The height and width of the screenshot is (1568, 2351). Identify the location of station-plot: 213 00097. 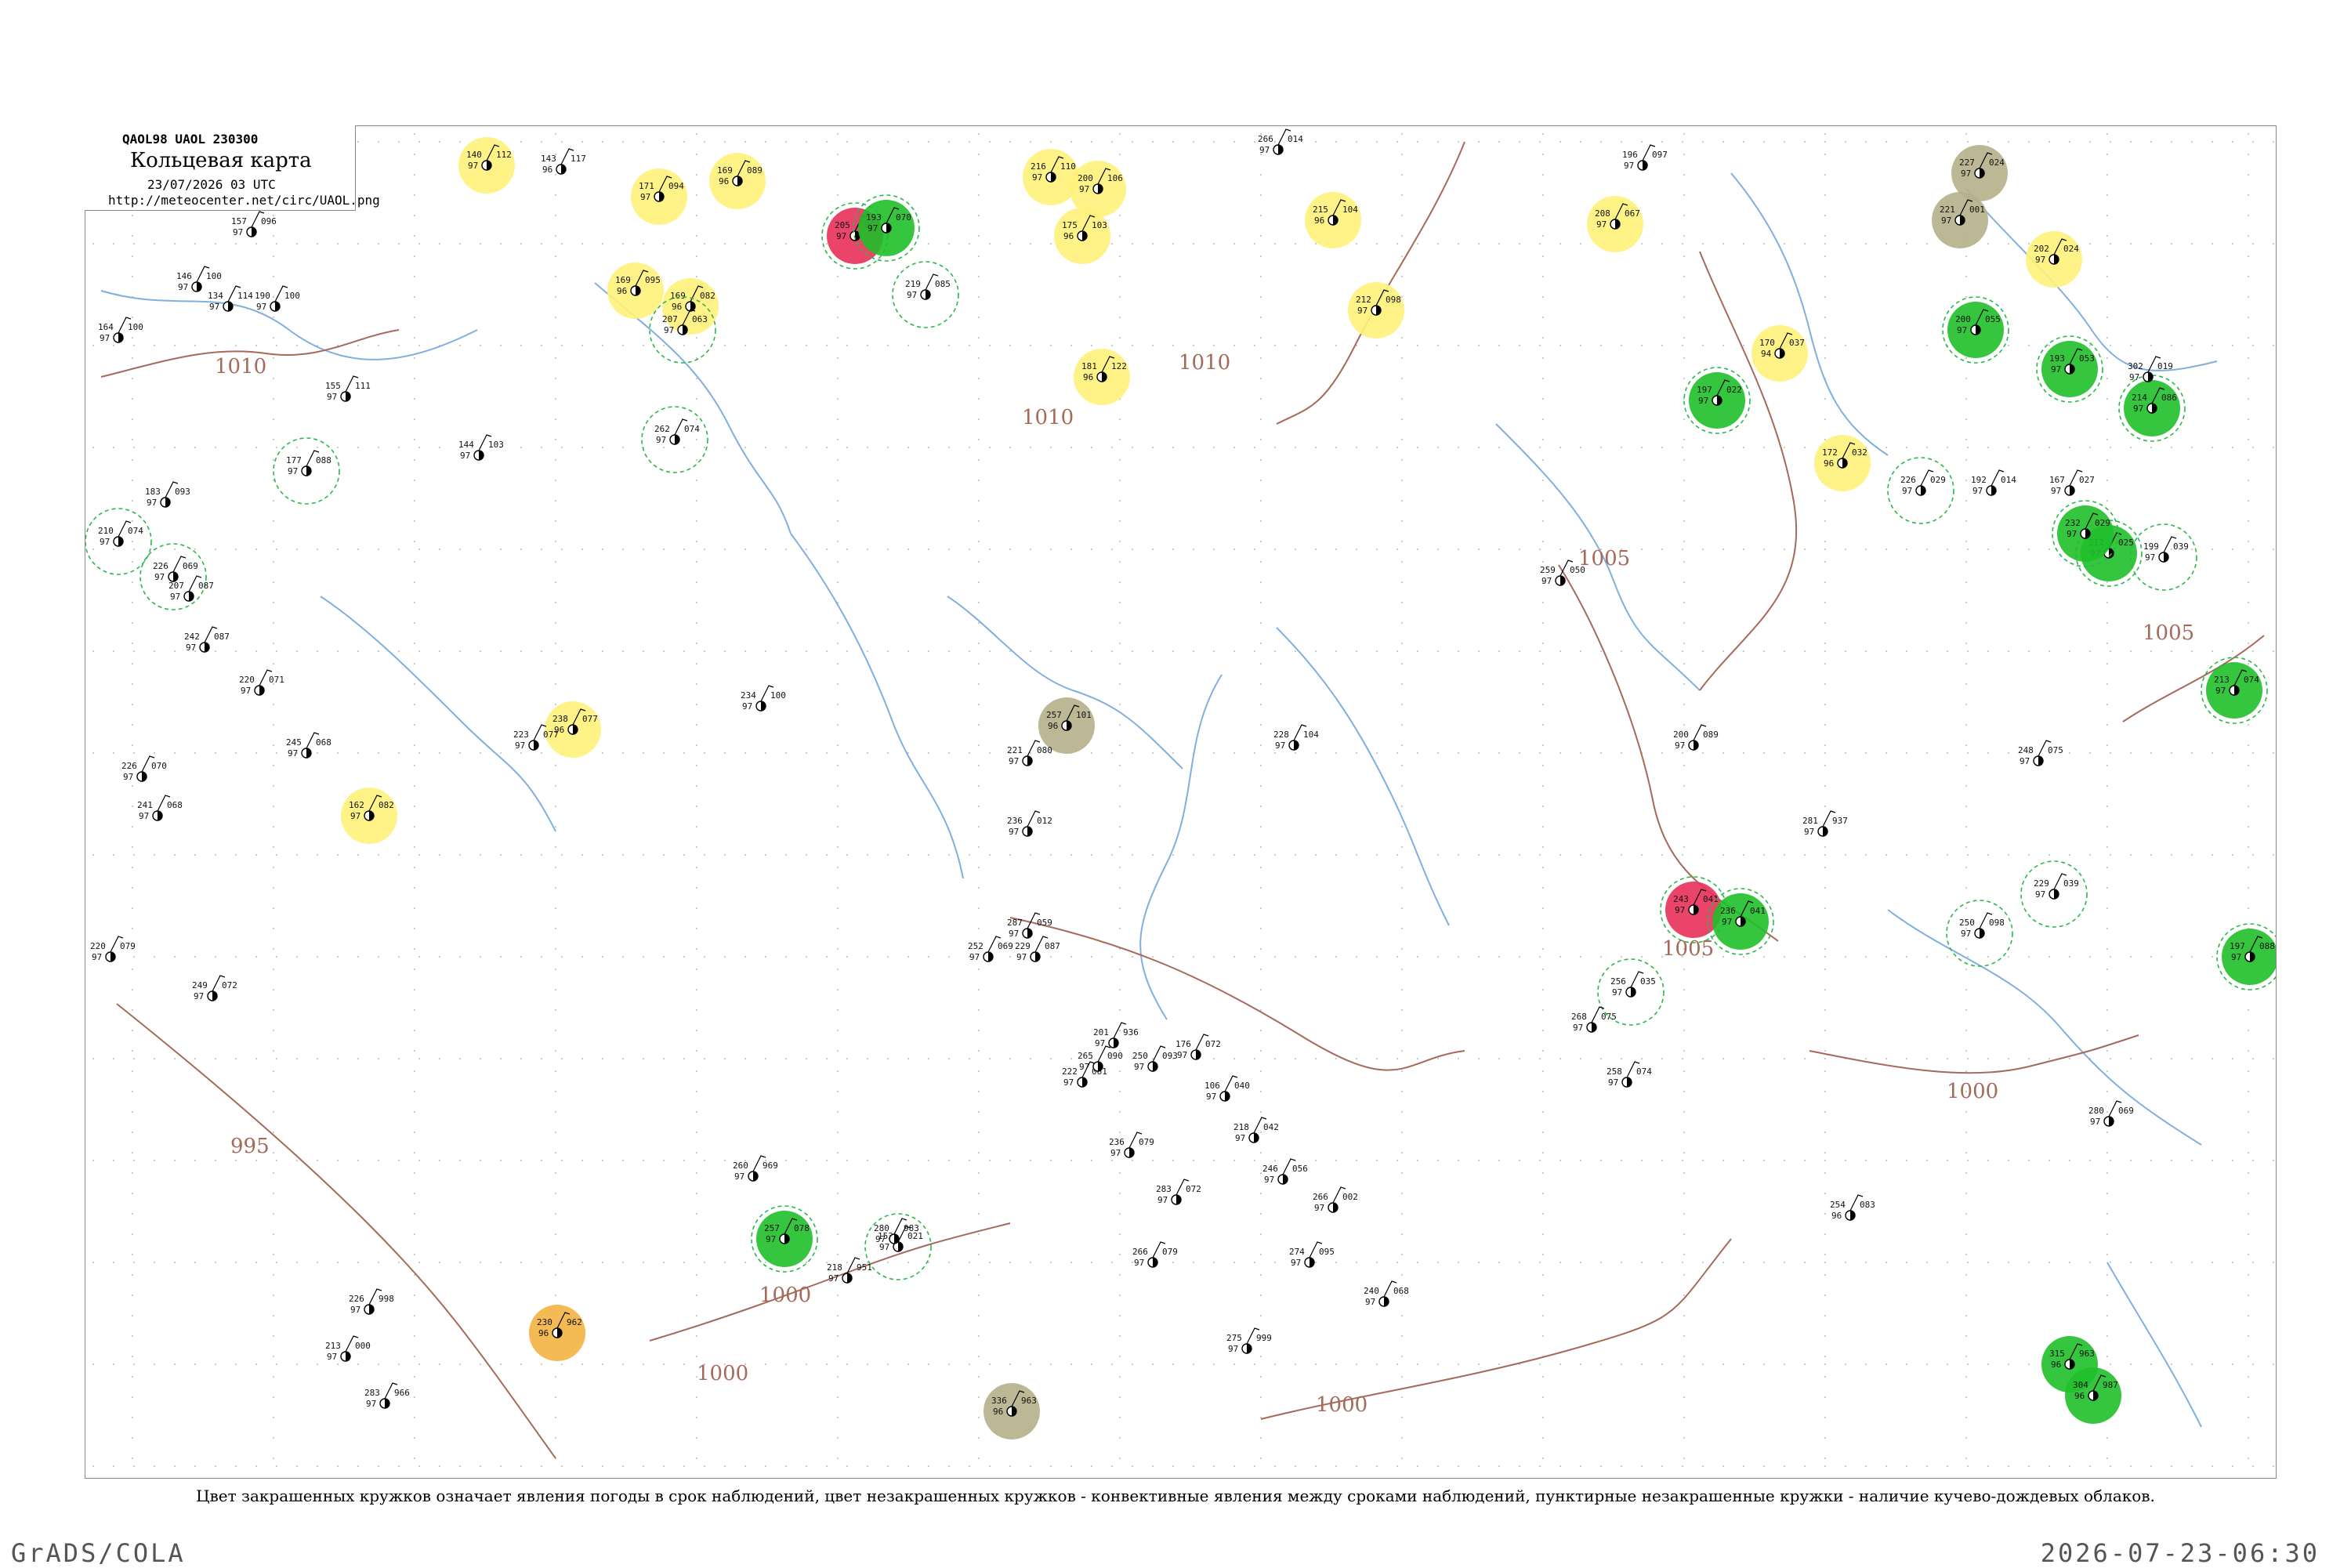
(348, 1349).